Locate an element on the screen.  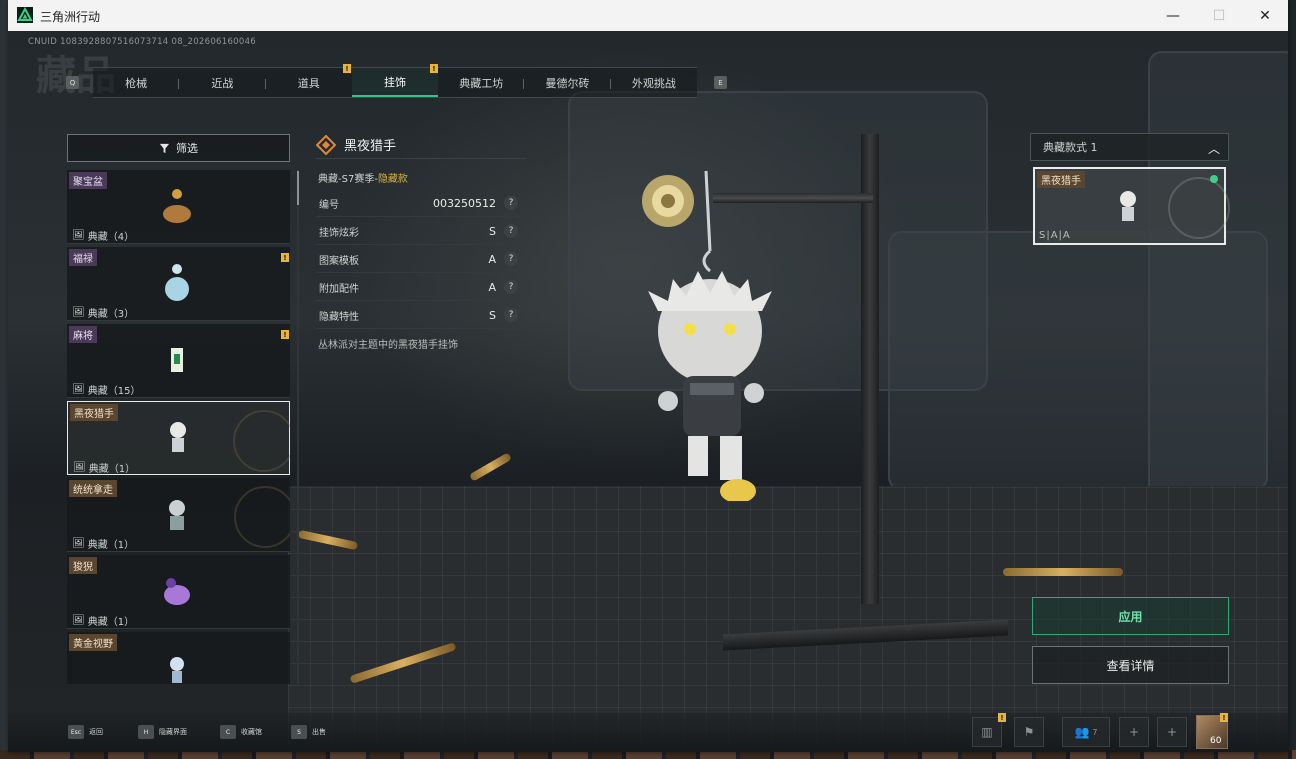
friends-icon: 👥 is located at coordinates (1082, 732).